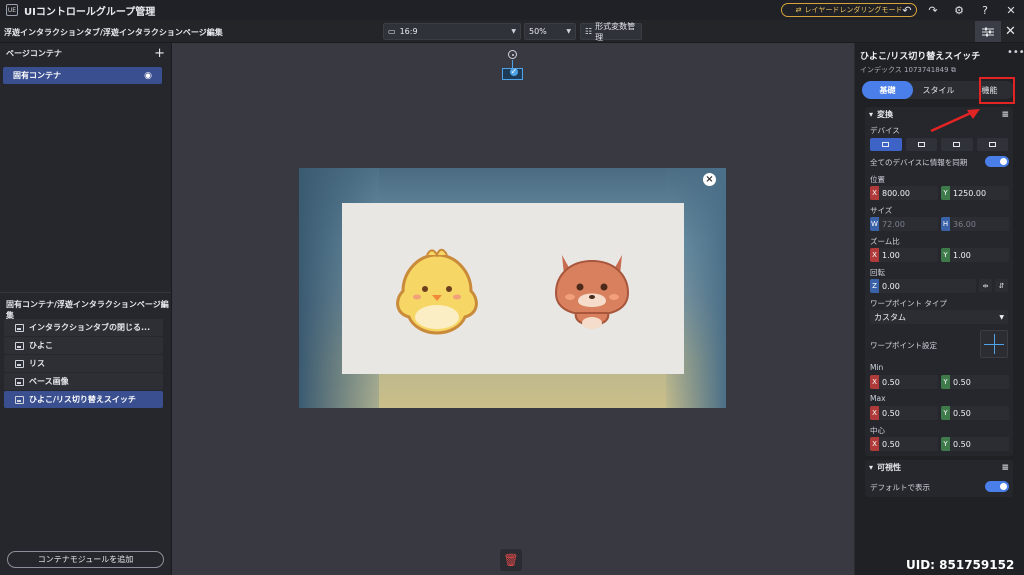  What do you see at coordinates (148, 76) in the screenshot?
I see `eye-icon: ◉` at bounding box center [148, 76].